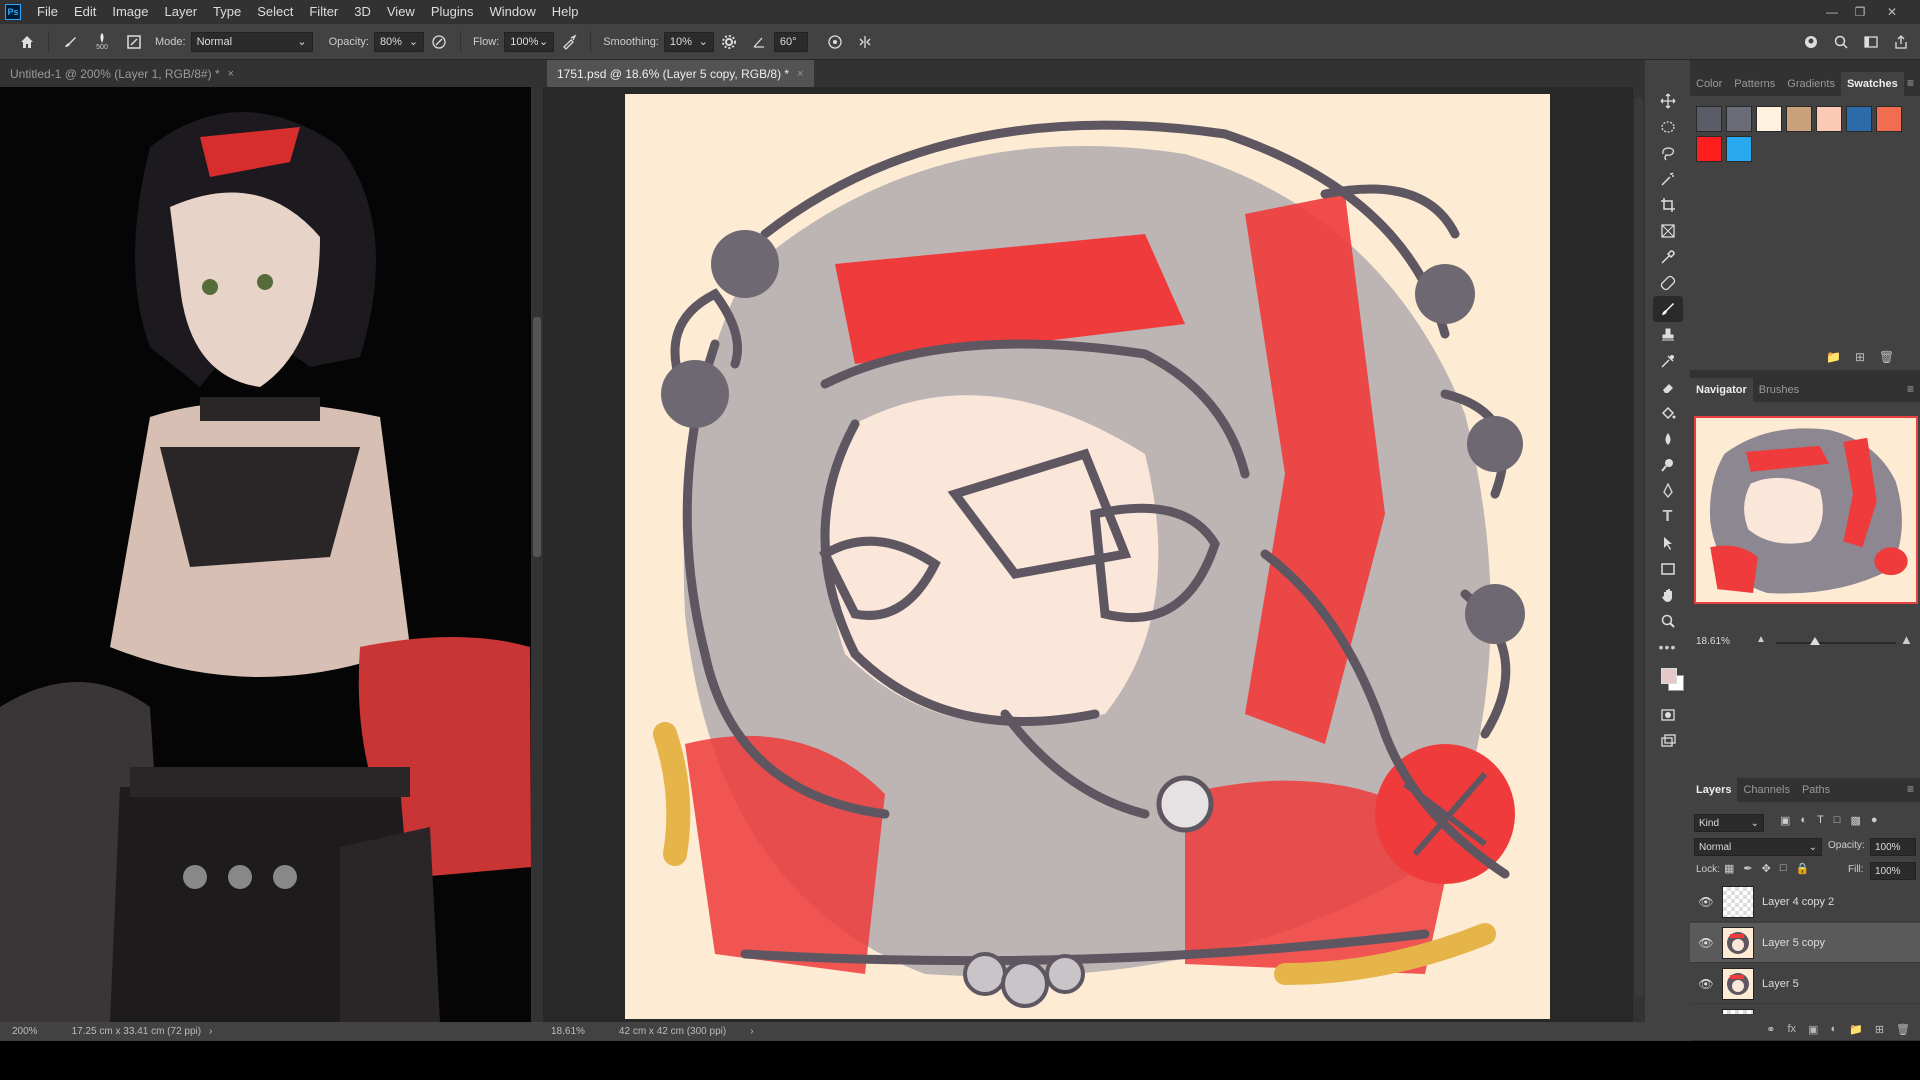 This screenshot has height=1080, width=1920. Describe the element at coordinates (1668, 647) in the screenshot. I see `more-tools-icon: •••` at that location.